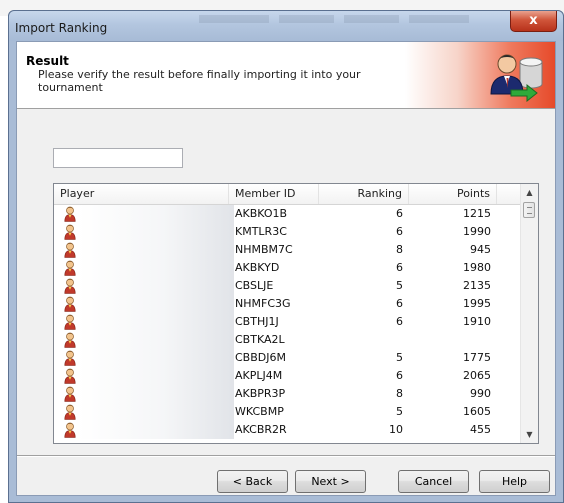  I want to click on table-row: AKBKYD 6 1980, so click(287, 268).